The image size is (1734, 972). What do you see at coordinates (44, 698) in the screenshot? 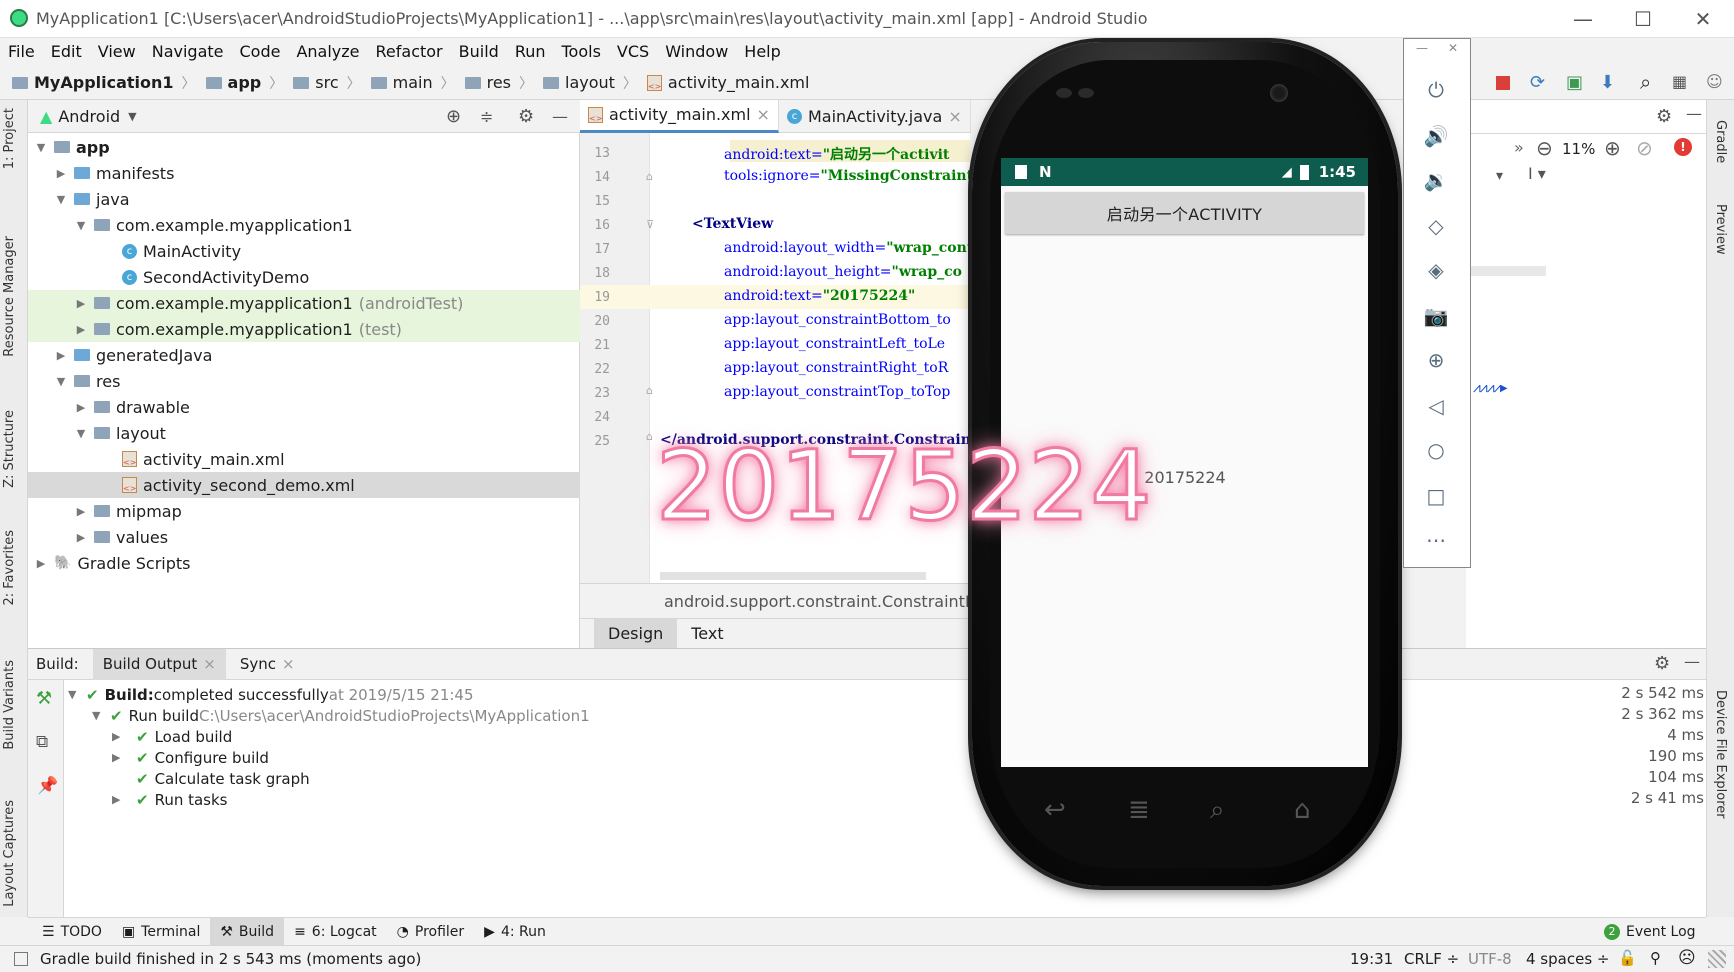
I see `hammer-icon: ⚒` at bounding box center [44, 698].